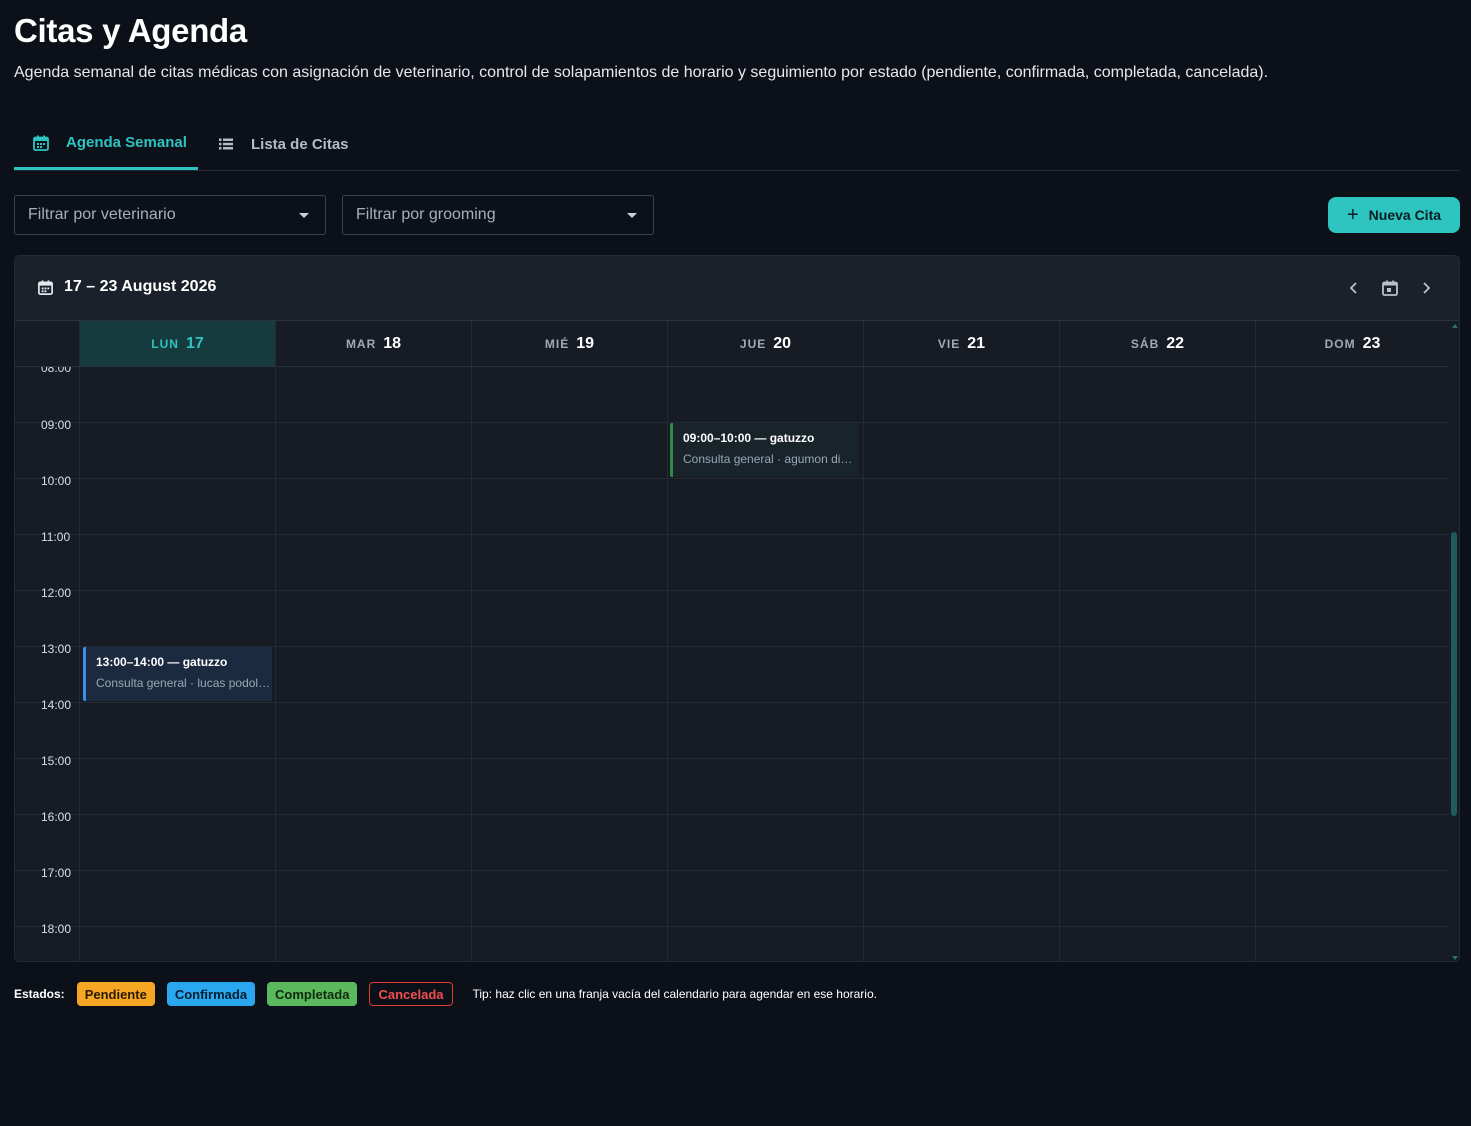 Image resolution: width=1471 pixels, height=1126 pixels. What do you see at coordinates (165, 343) in the screenshot?
I see `day-name: LUN` at bounding box center [165, 343].